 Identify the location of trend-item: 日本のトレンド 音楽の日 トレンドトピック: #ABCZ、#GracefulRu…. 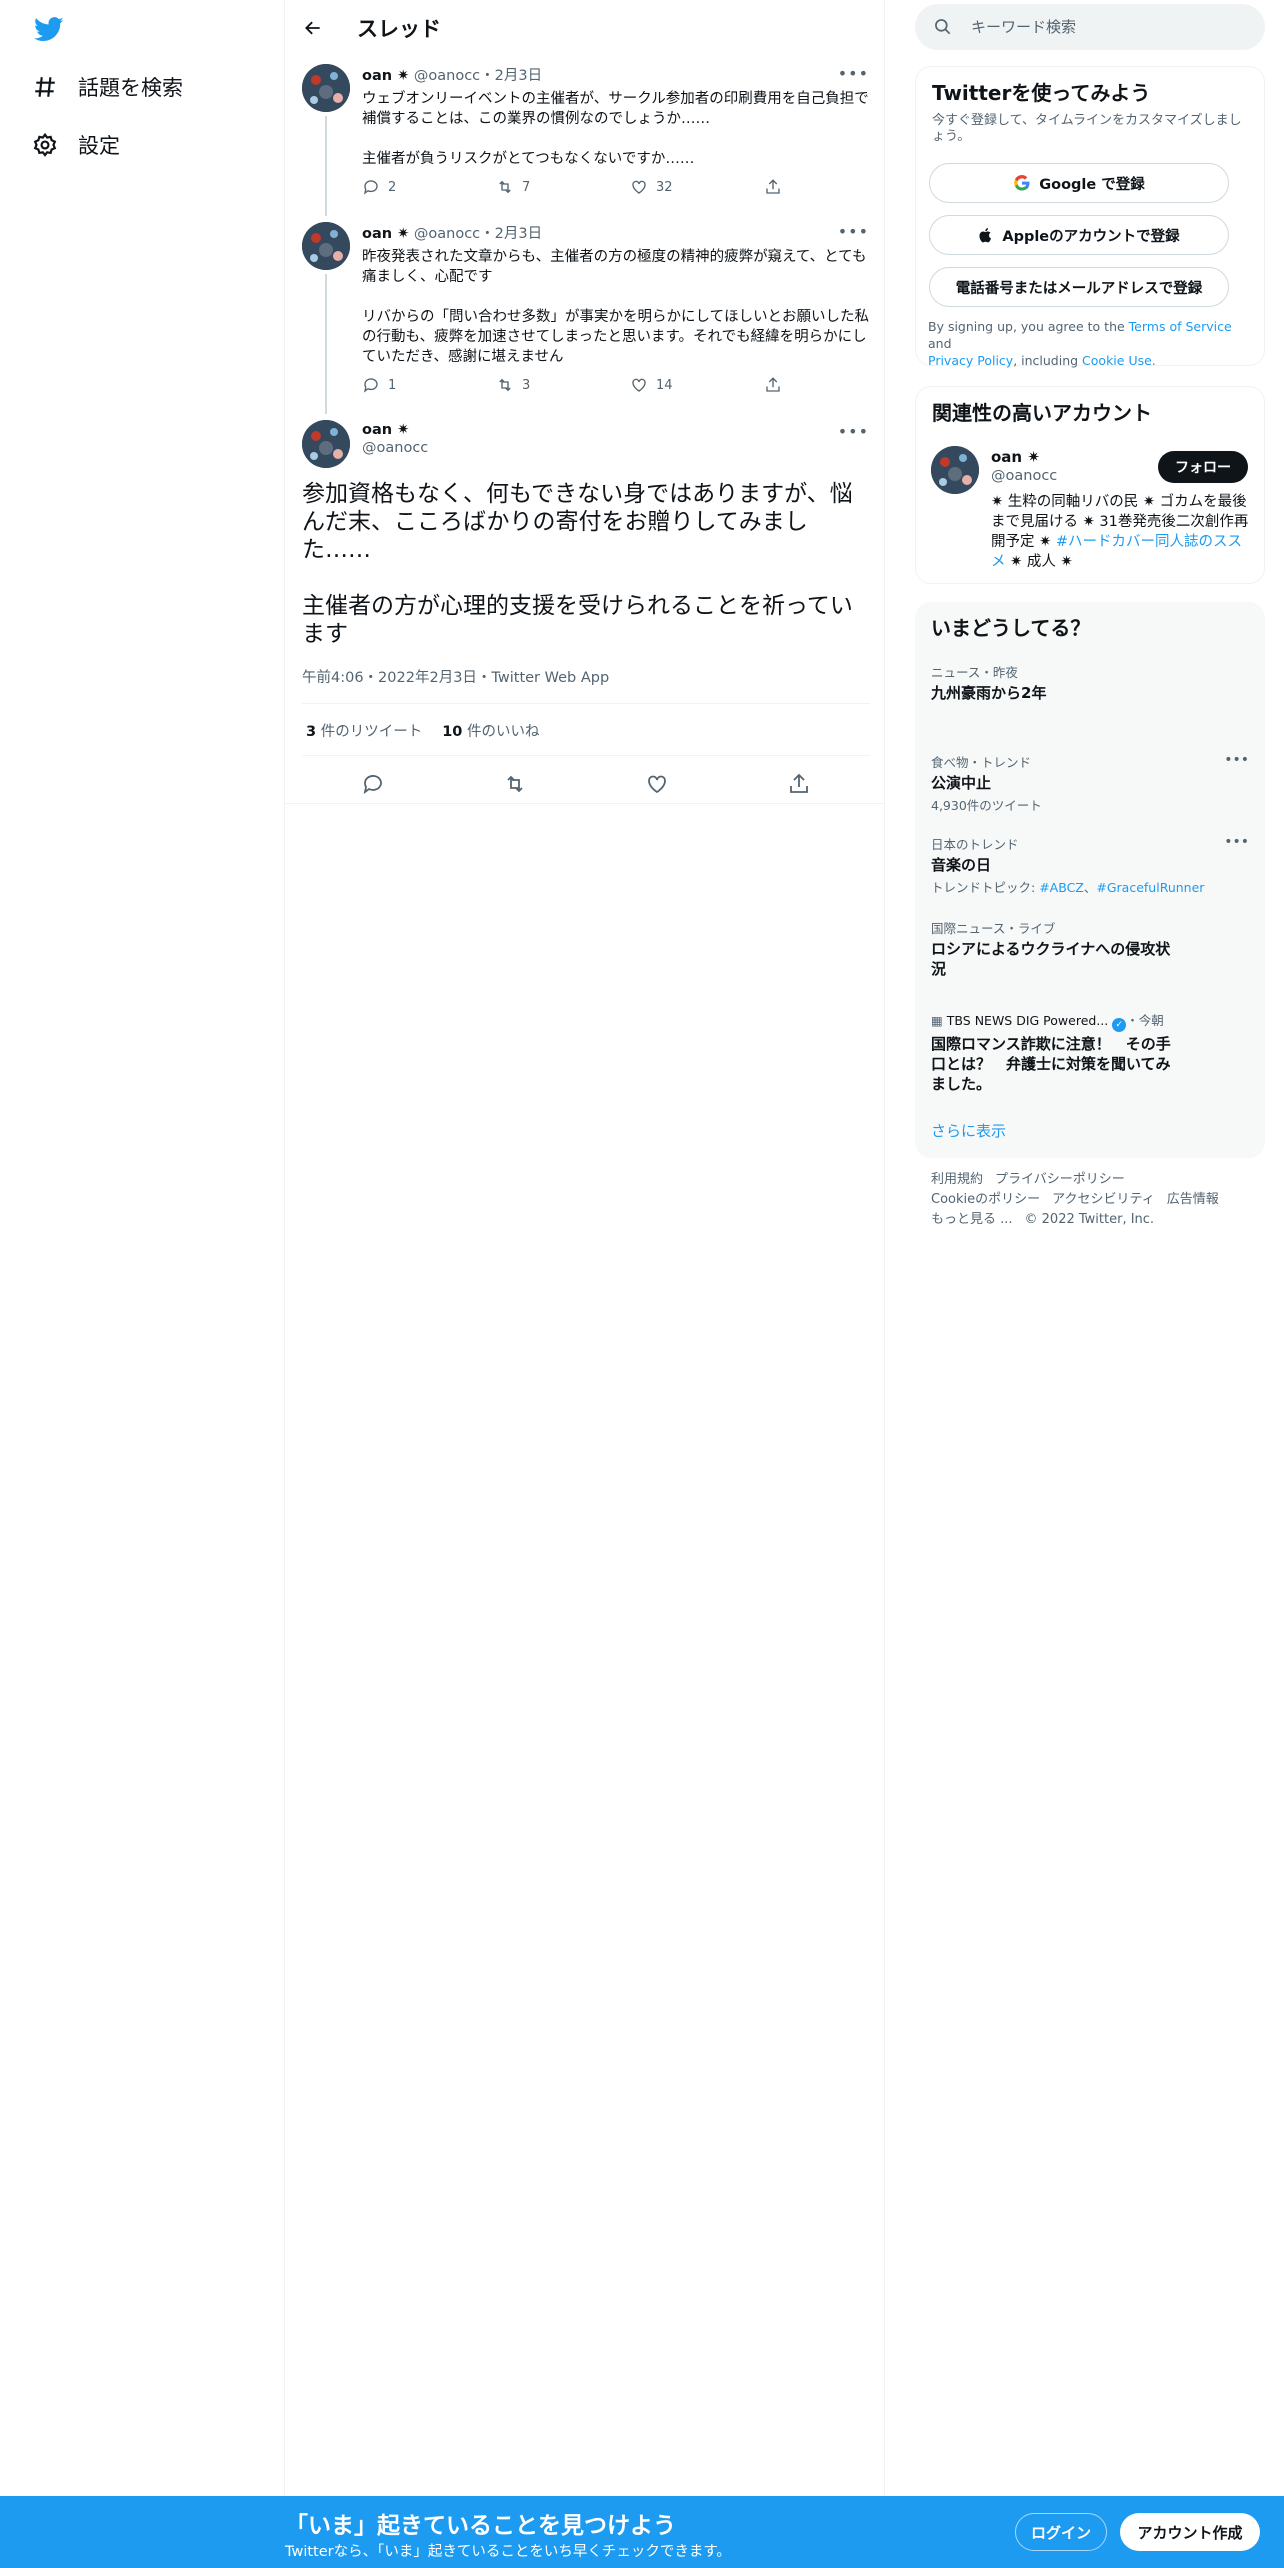
(1090, 865).